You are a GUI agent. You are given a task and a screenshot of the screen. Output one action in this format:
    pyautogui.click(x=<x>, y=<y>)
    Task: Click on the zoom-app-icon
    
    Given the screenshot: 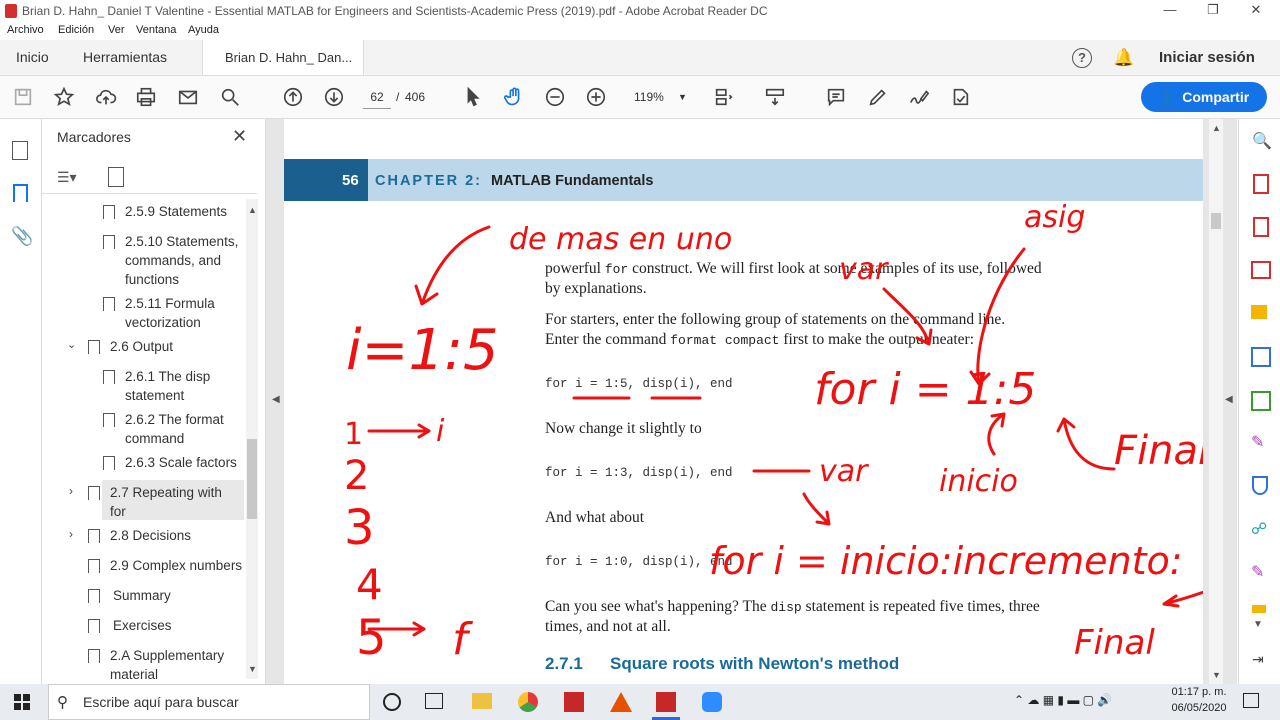 What is the action you would take?
    pyautogui.click(x=712, y=702)
    